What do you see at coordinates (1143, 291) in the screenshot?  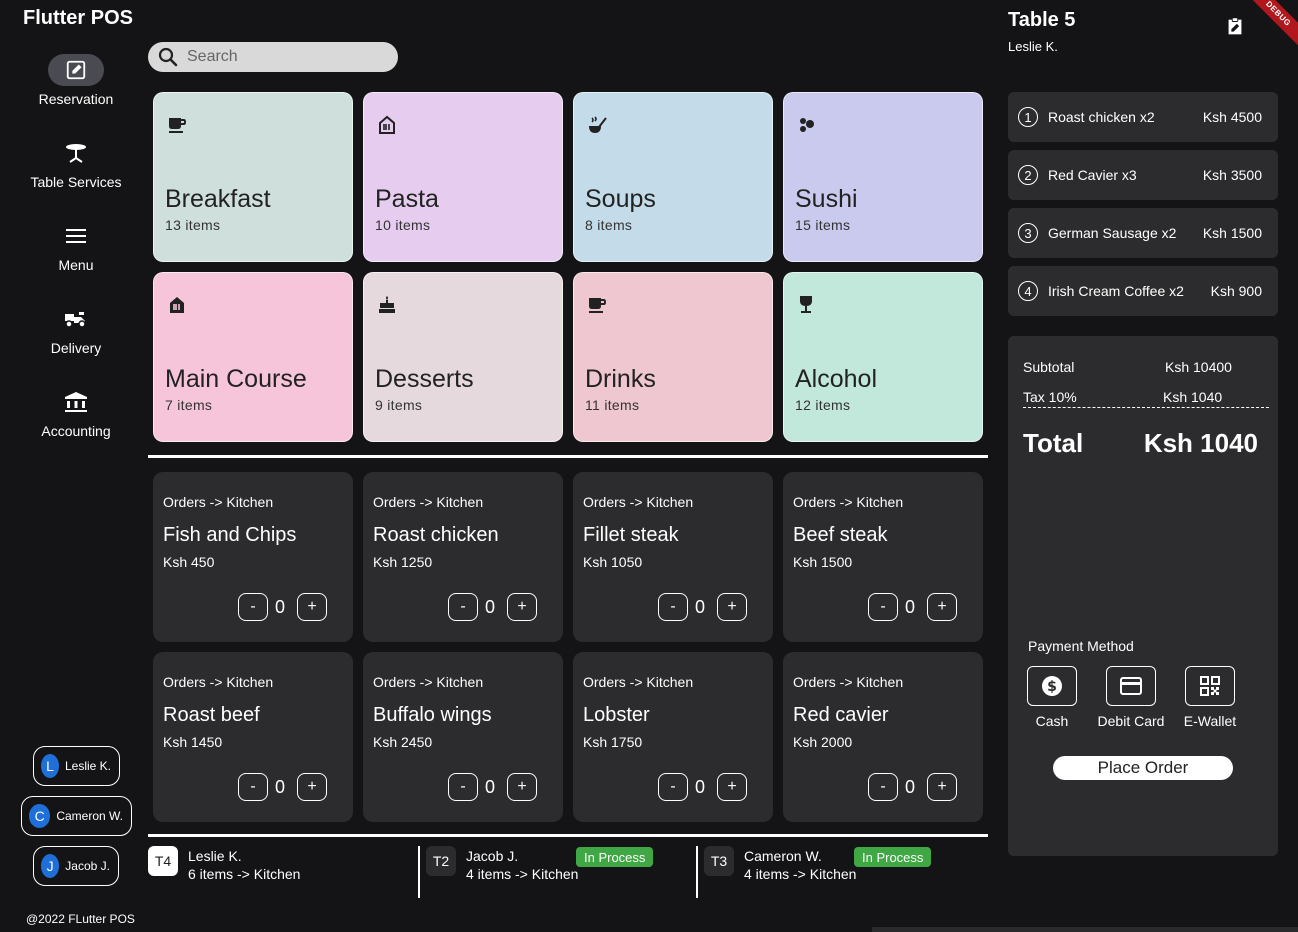 I see `order-line: 4 Irish Cream Coffee x2 Ksh 900` at bounding box center [1143, 291].